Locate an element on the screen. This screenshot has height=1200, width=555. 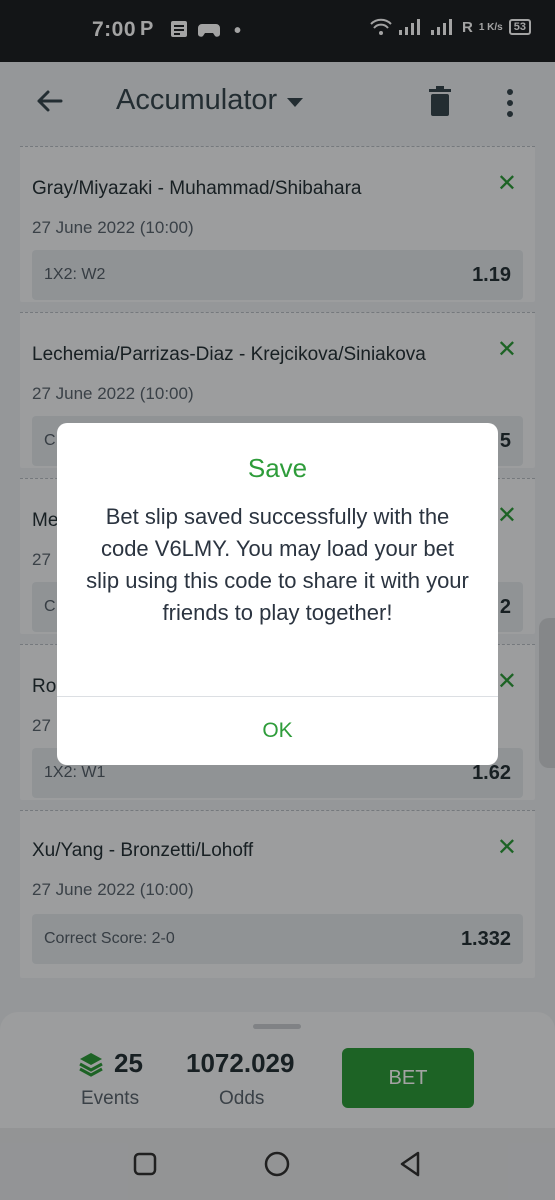
dialog-title: Save is located at coordinates (277, 468).